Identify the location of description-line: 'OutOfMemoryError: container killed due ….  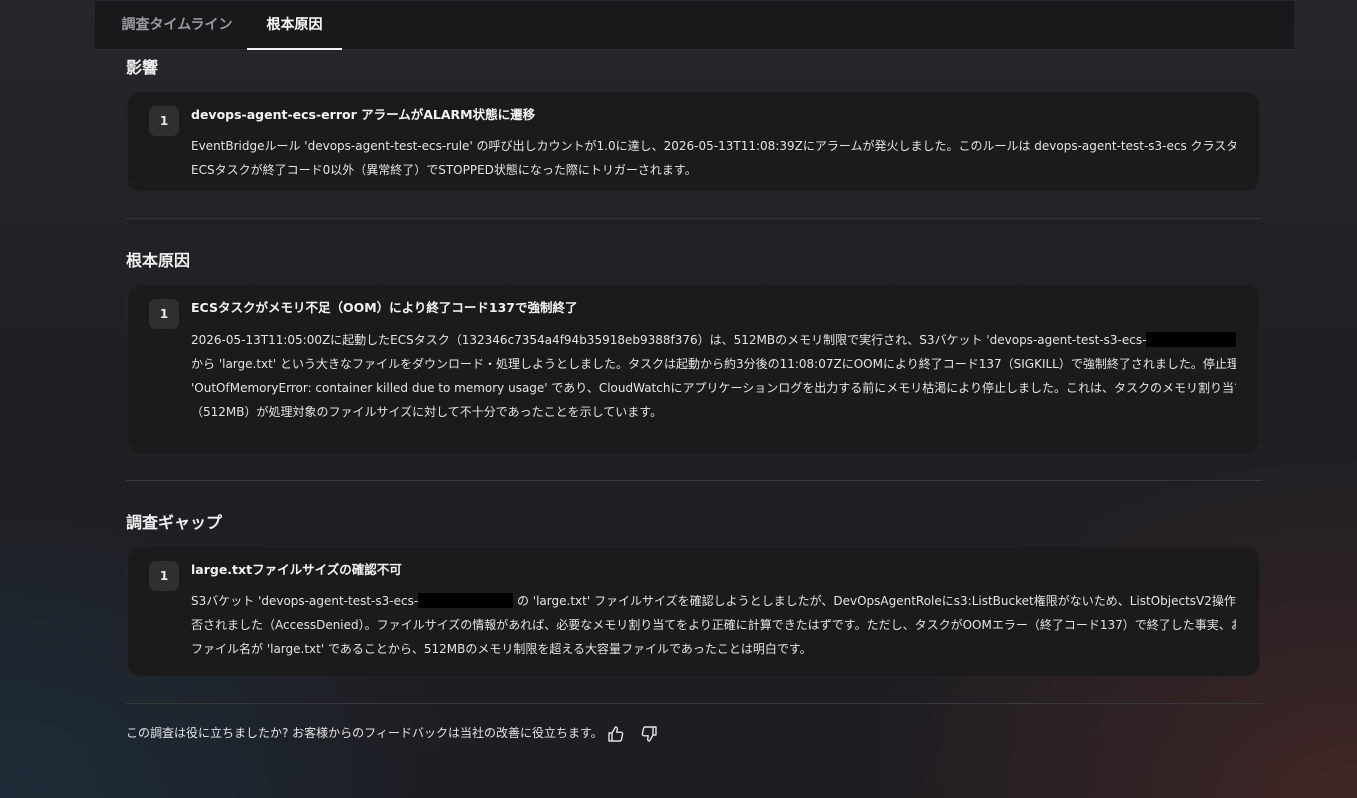
(713, 388).